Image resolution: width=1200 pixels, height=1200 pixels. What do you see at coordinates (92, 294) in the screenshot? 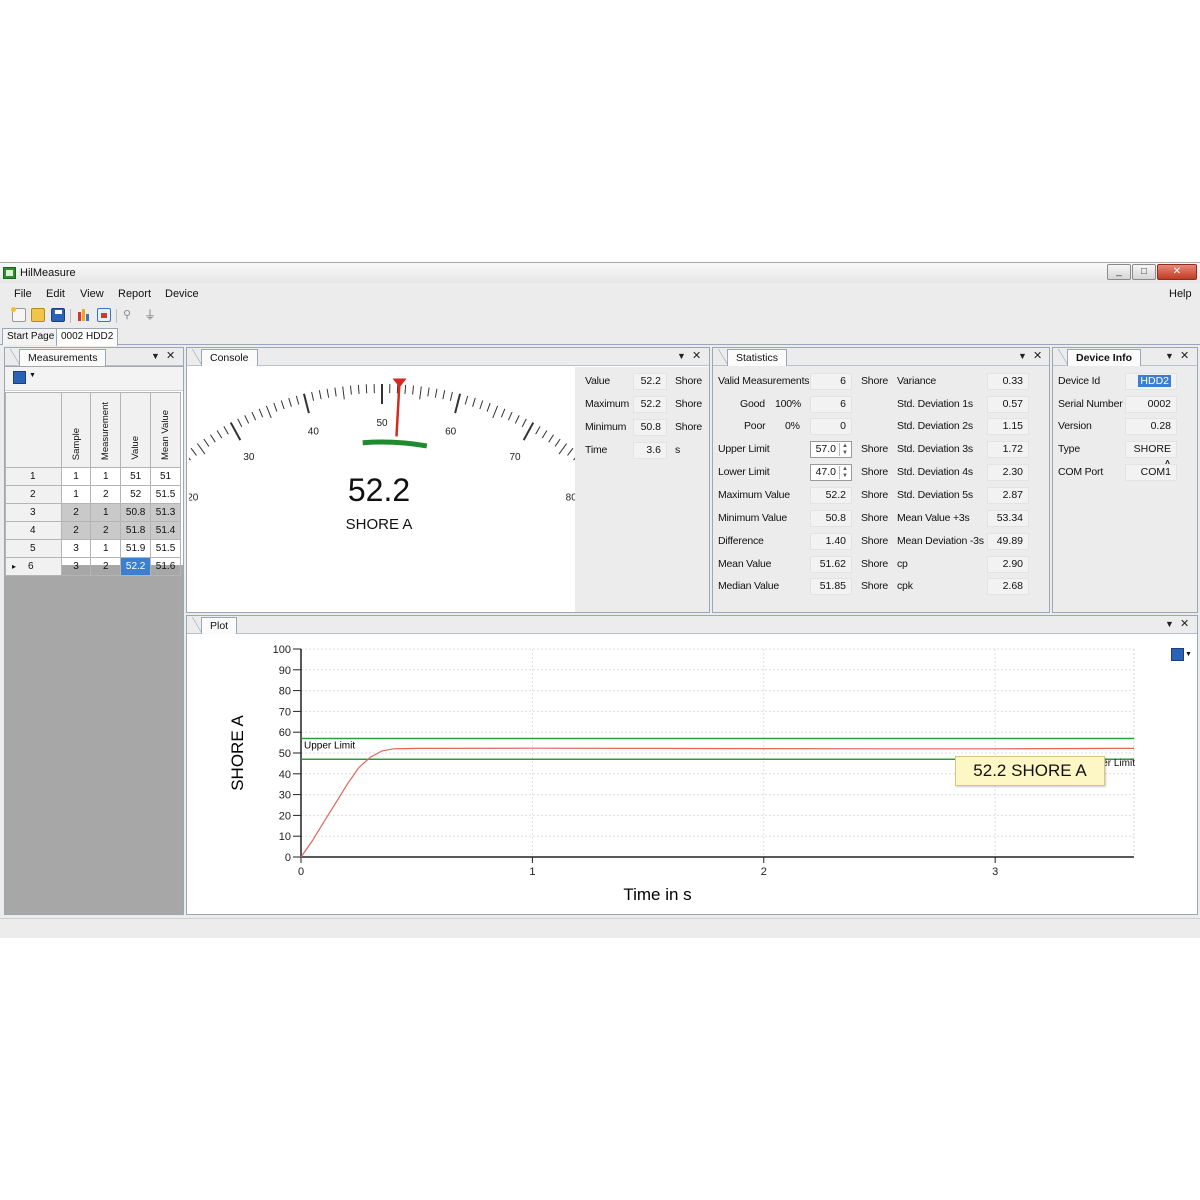
I see `menu-view: View` at bounding box center [92, 294].